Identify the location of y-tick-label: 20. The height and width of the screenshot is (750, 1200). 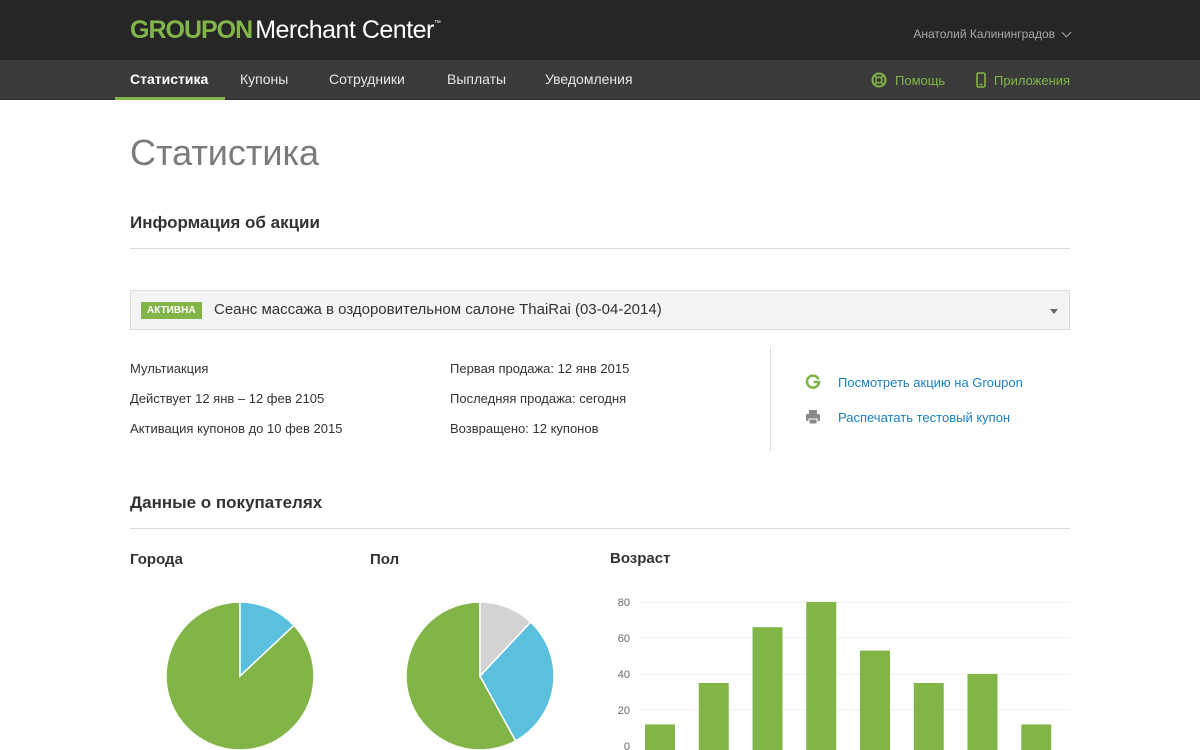
(624, 711).